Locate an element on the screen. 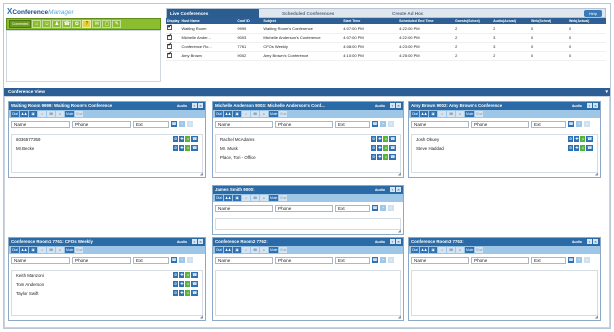  gear-icon: ✿ is located at coordinates (77, 24).